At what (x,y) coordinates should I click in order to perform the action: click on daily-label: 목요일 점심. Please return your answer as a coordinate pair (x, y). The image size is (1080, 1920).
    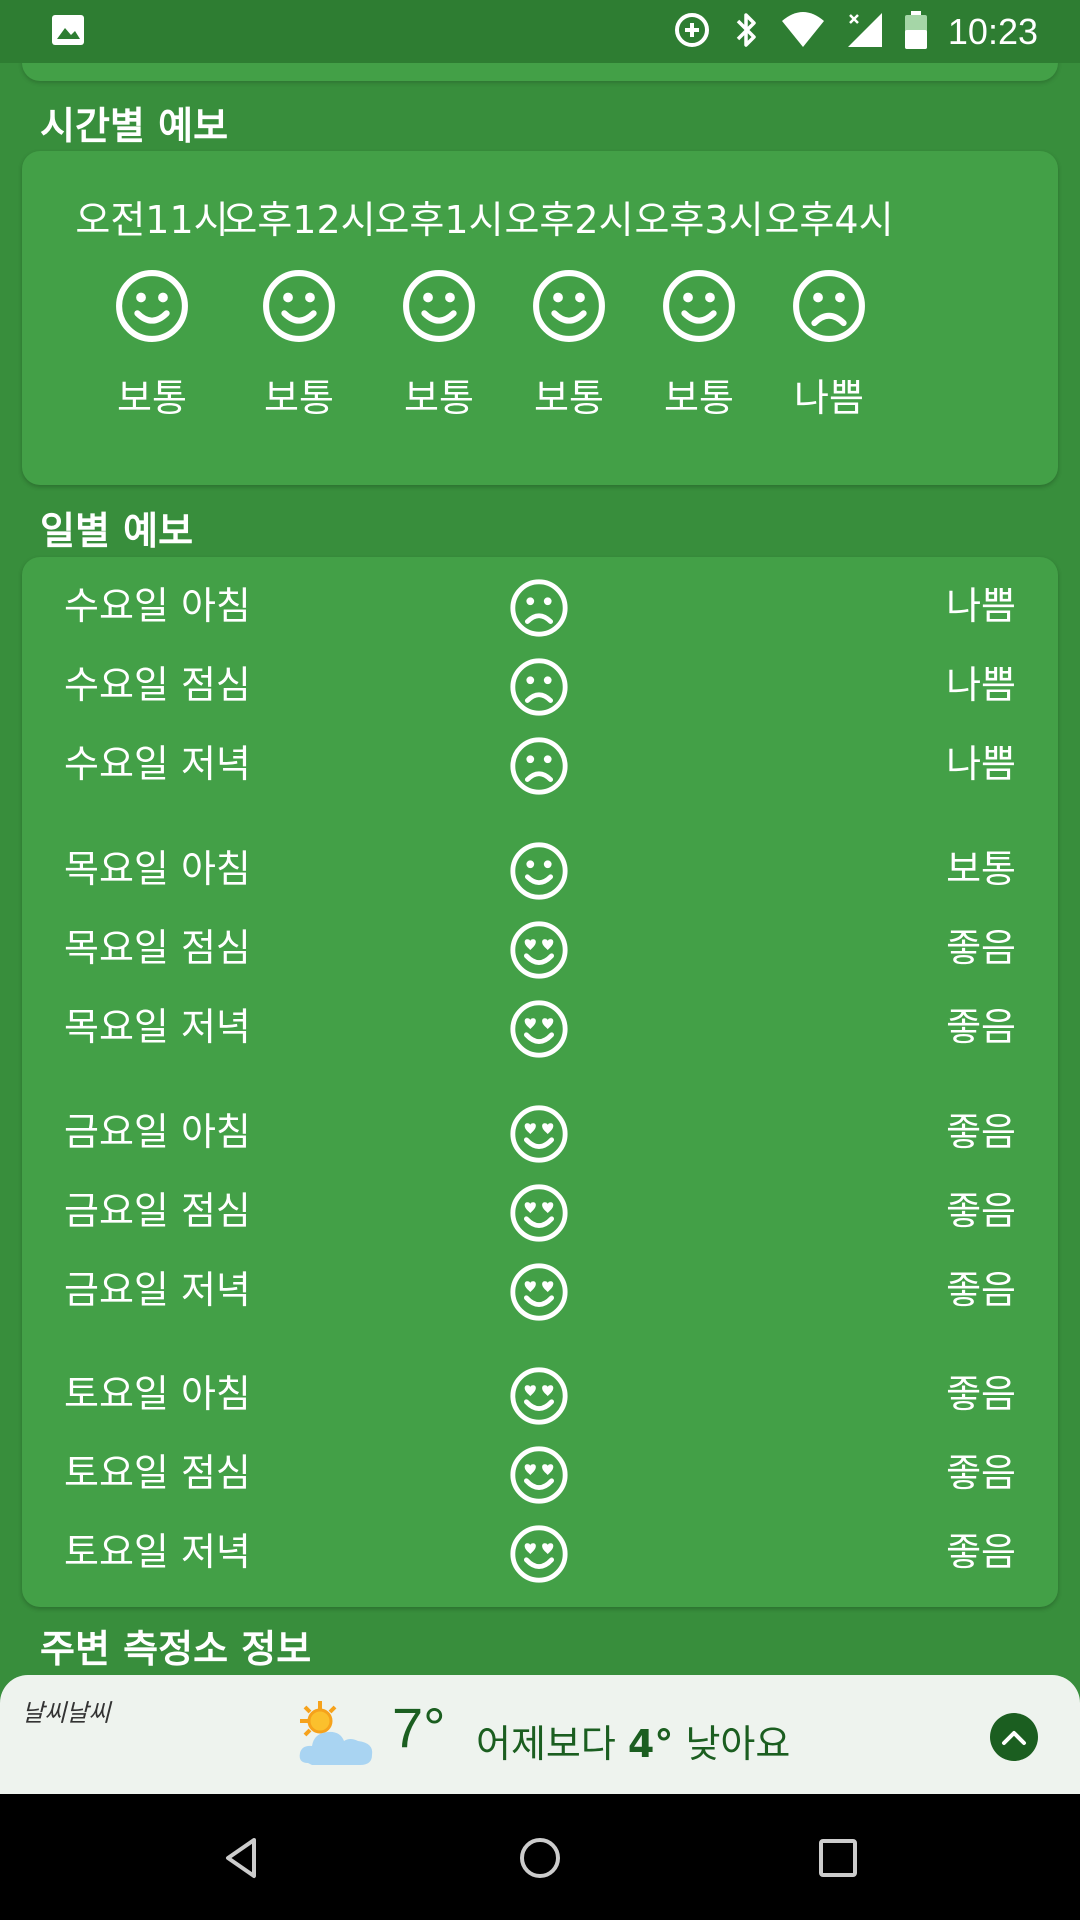
    Looking at the image, I should click on (157, 948).